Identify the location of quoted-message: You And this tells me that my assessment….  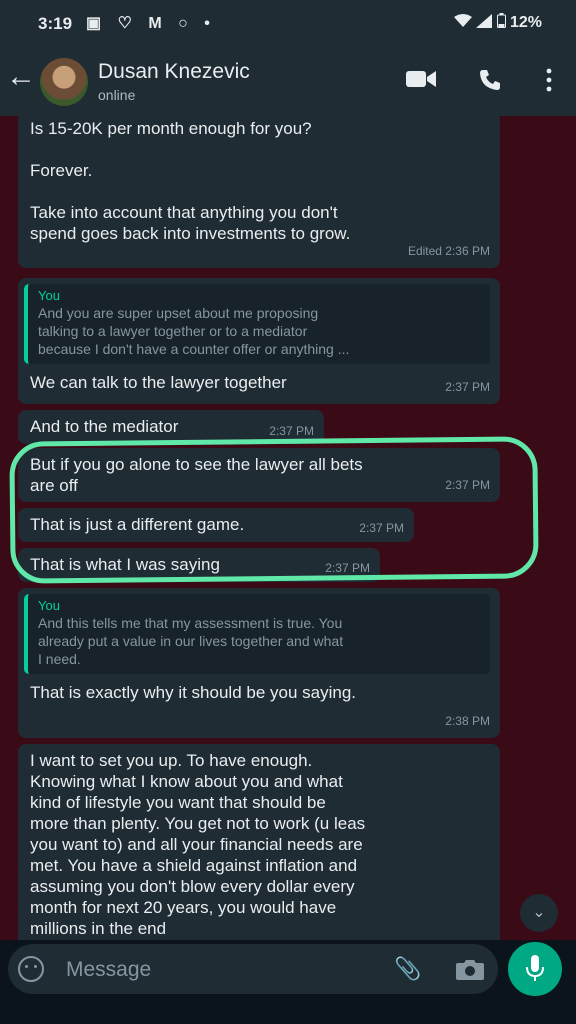
(257, 634).